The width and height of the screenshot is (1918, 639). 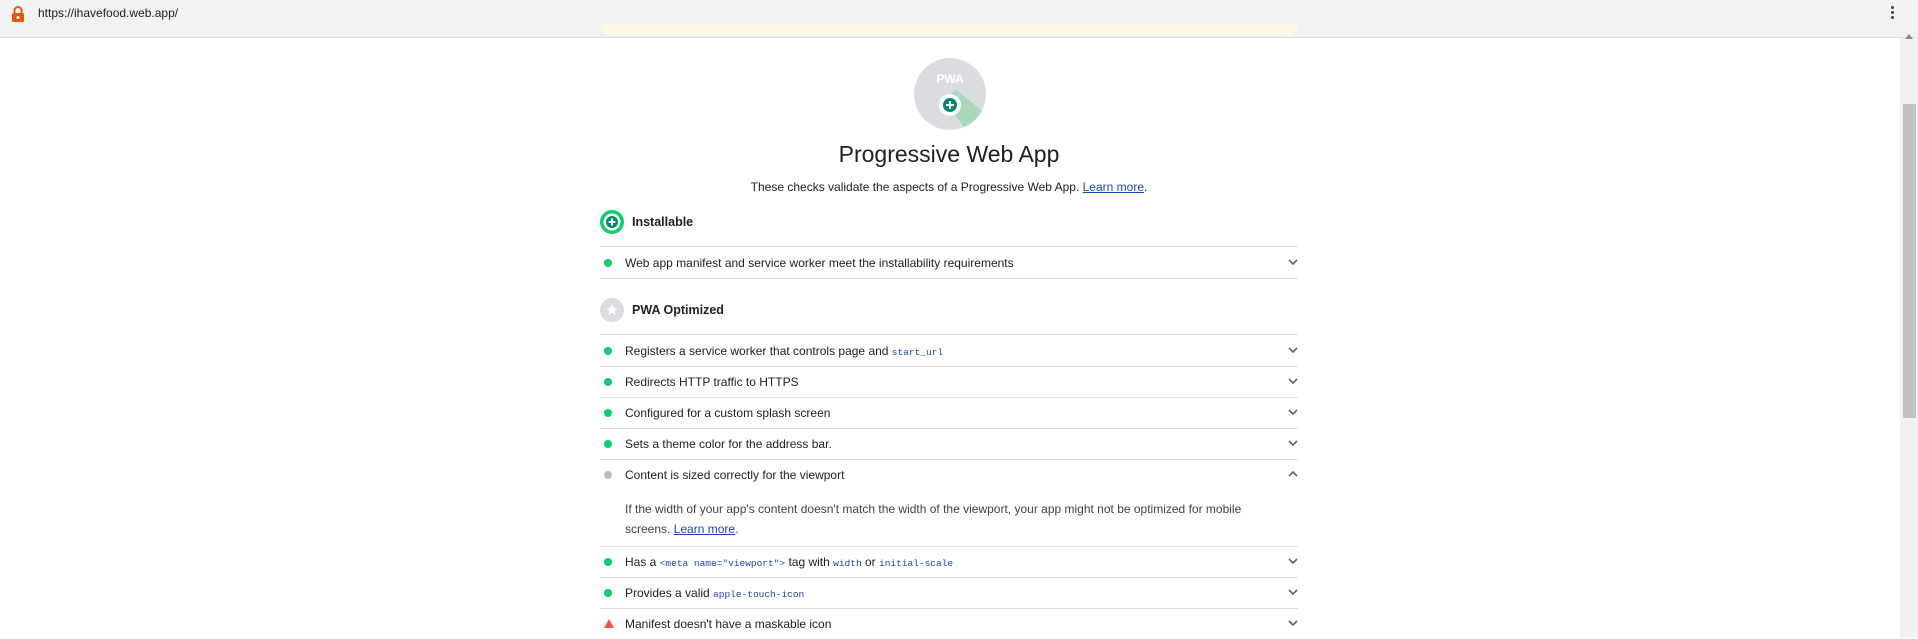 What do you see at coordinates (609, 623) in the screenshot?
I see `fail-status-icon` at bounding box center [609, 623].